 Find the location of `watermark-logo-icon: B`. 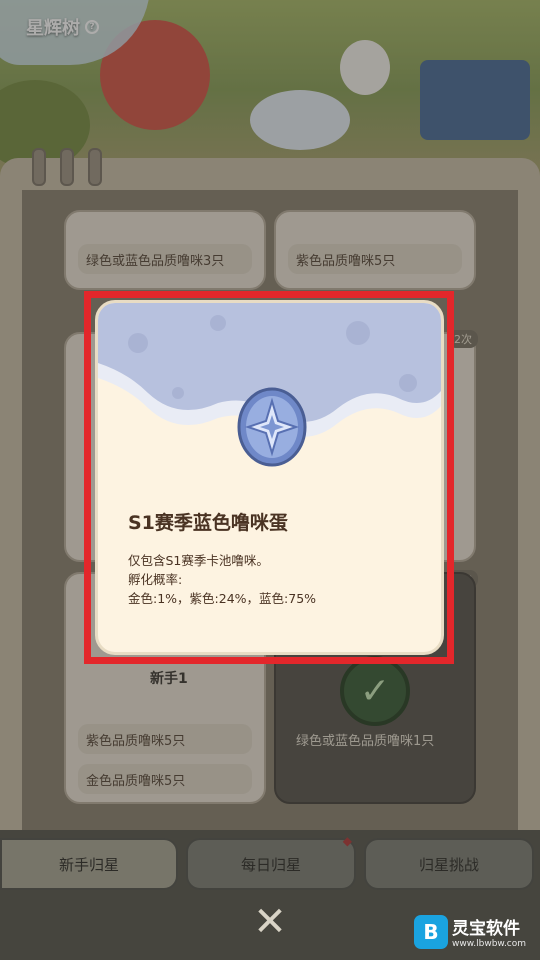

watermark-logo-icon: B is located at coordinates (431, 931).